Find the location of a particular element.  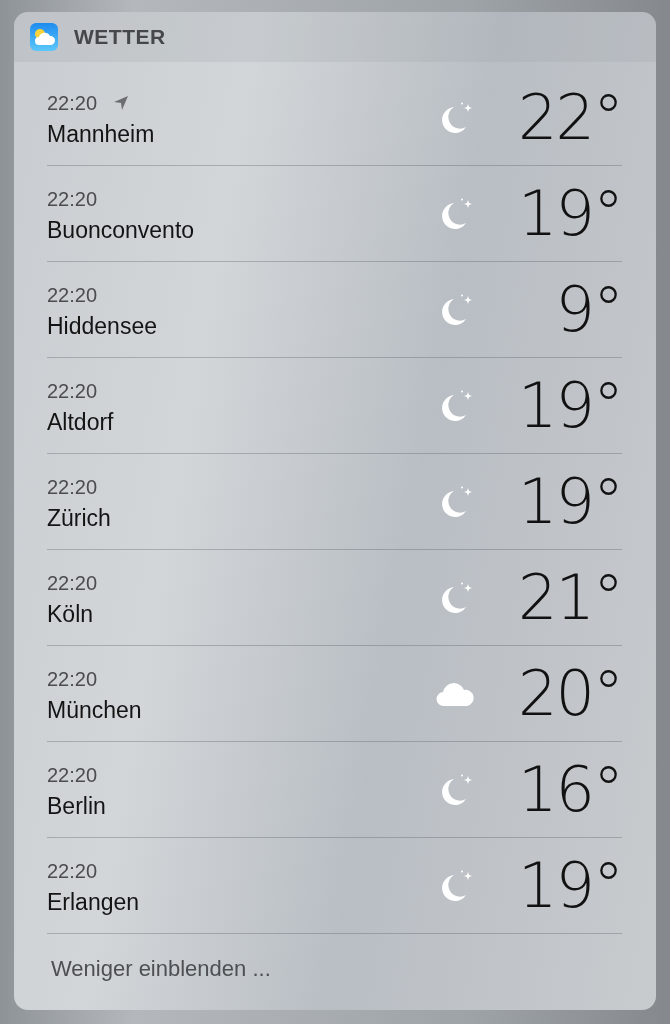

city-name: Altdorf is located at coordinates (81, 422).